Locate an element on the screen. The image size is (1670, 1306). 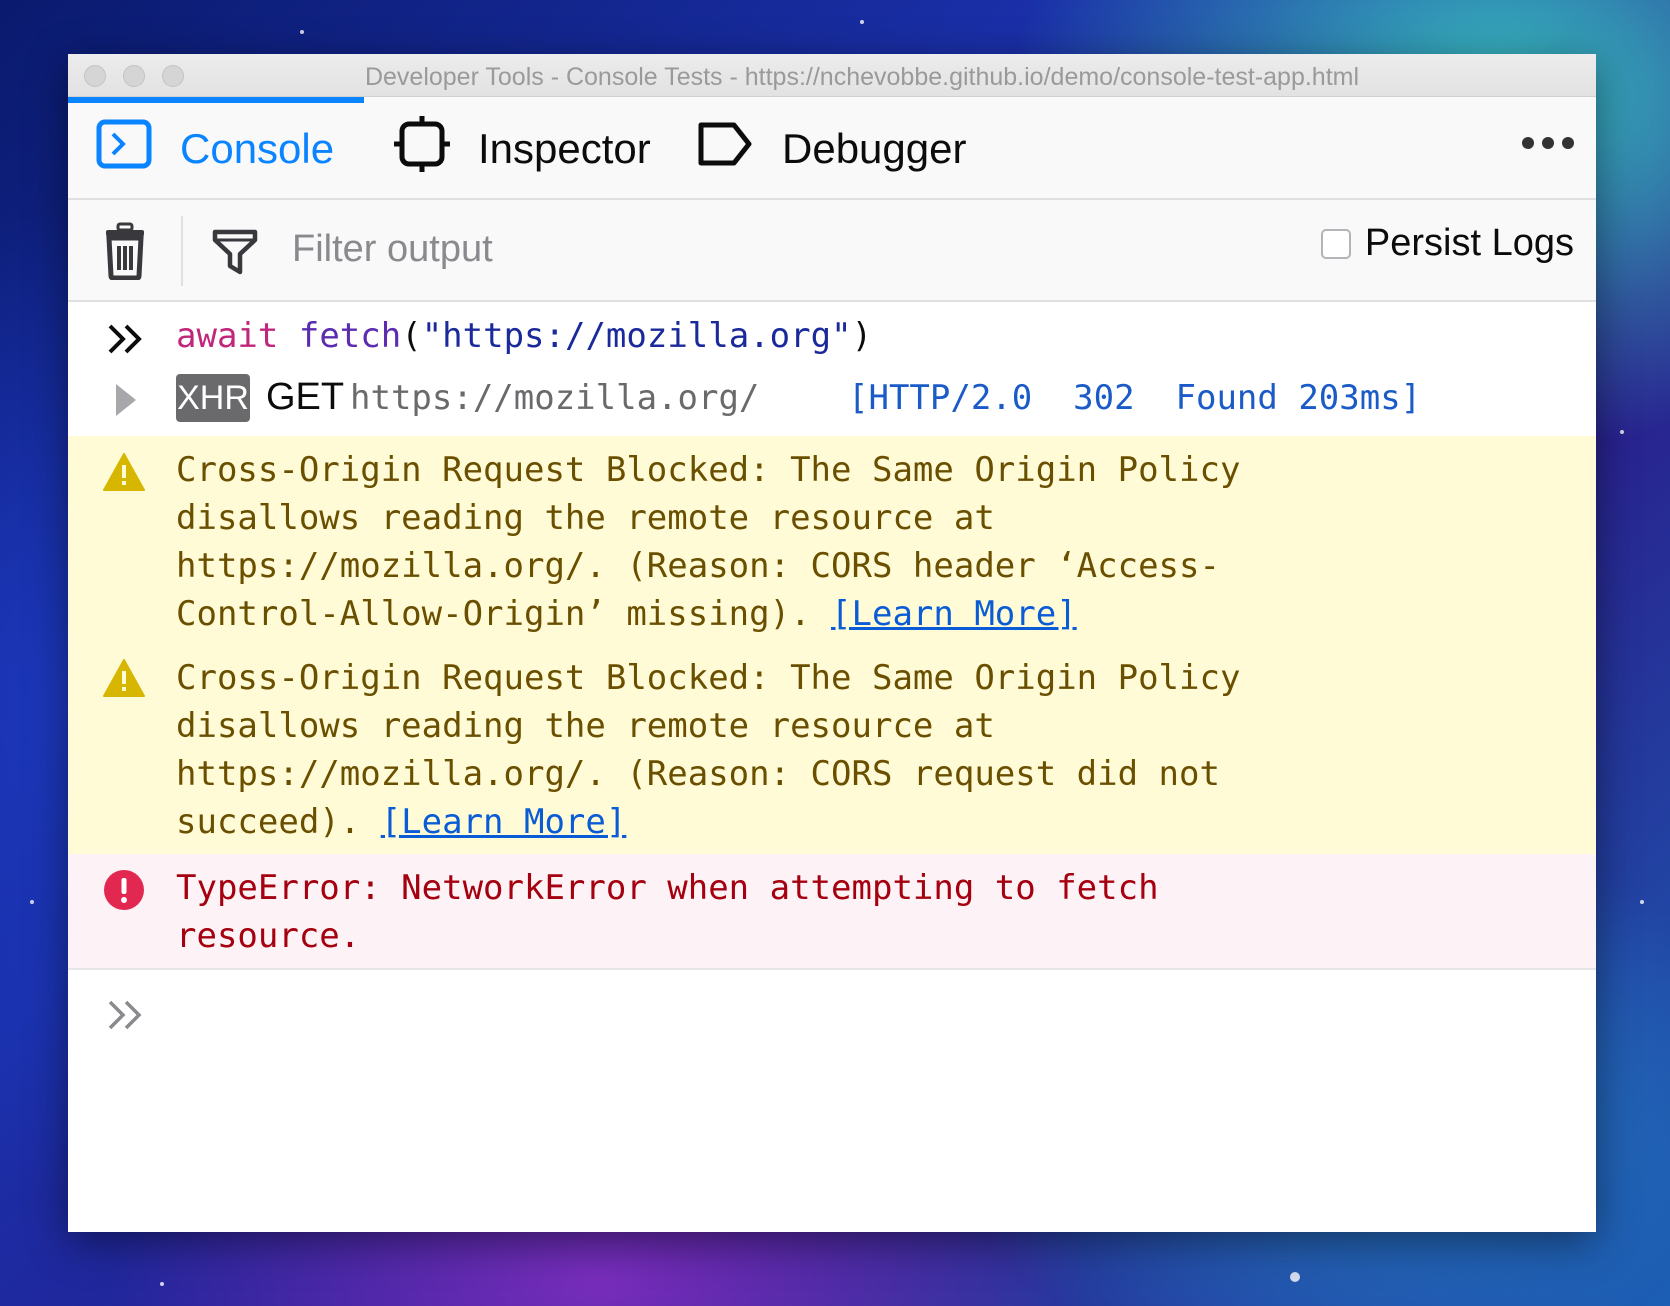
code-keyword: await is located at coordinates (227, 336).